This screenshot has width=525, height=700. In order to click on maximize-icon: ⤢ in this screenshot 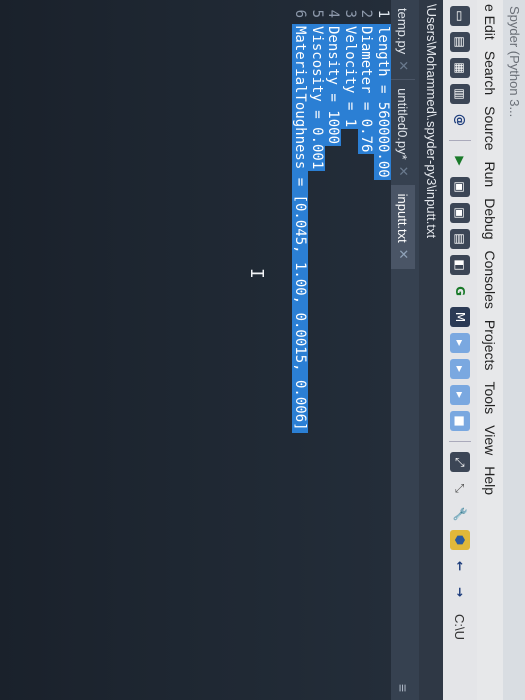, I will do `click(460, 462)`.